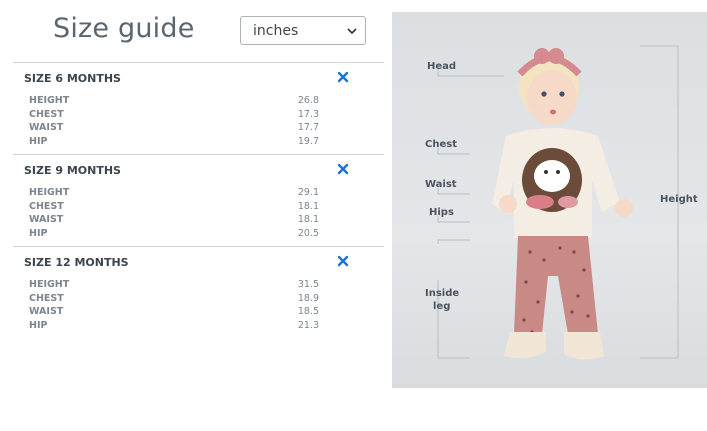 This screenshot has height=431, width=707. What do you see at coordinates (174, 235) in the screenshot?
I see `size-row: HIP 20.5` at bounding box center [174, 235].